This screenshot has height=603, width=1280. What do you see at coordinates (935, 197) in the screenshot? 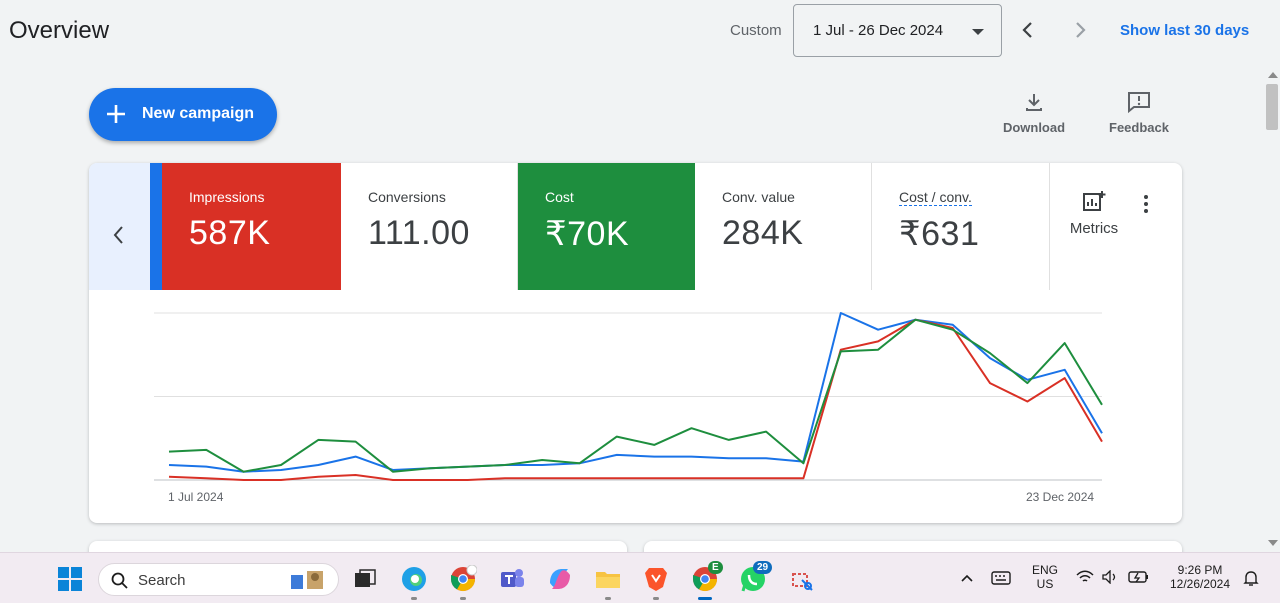
I see `metric-name: Cost / conv.` at bounding box center [935, 197].